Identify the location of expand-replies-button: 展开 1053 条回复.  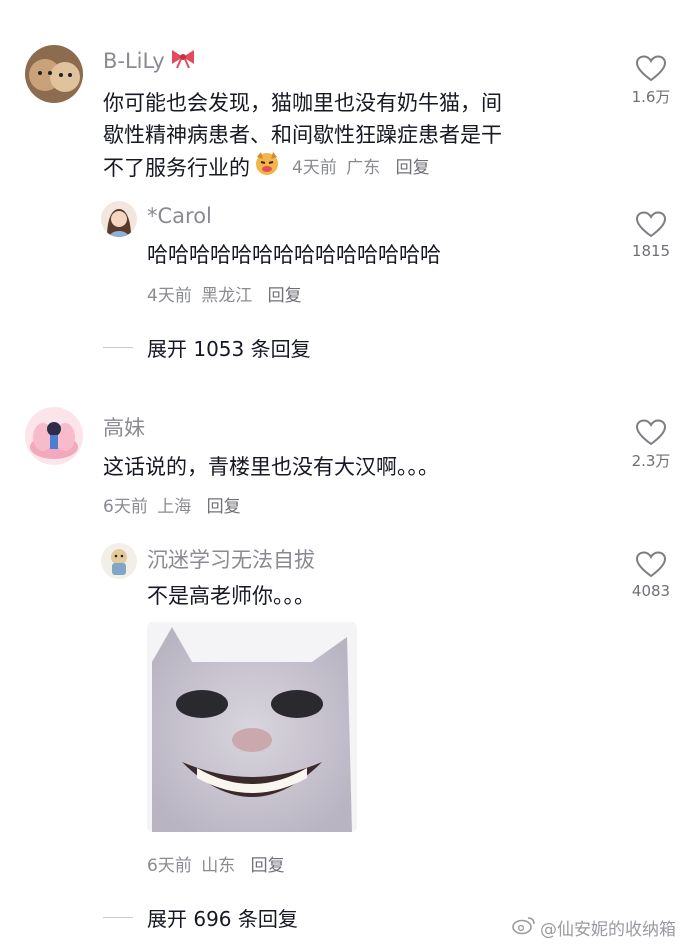
(207, 347).